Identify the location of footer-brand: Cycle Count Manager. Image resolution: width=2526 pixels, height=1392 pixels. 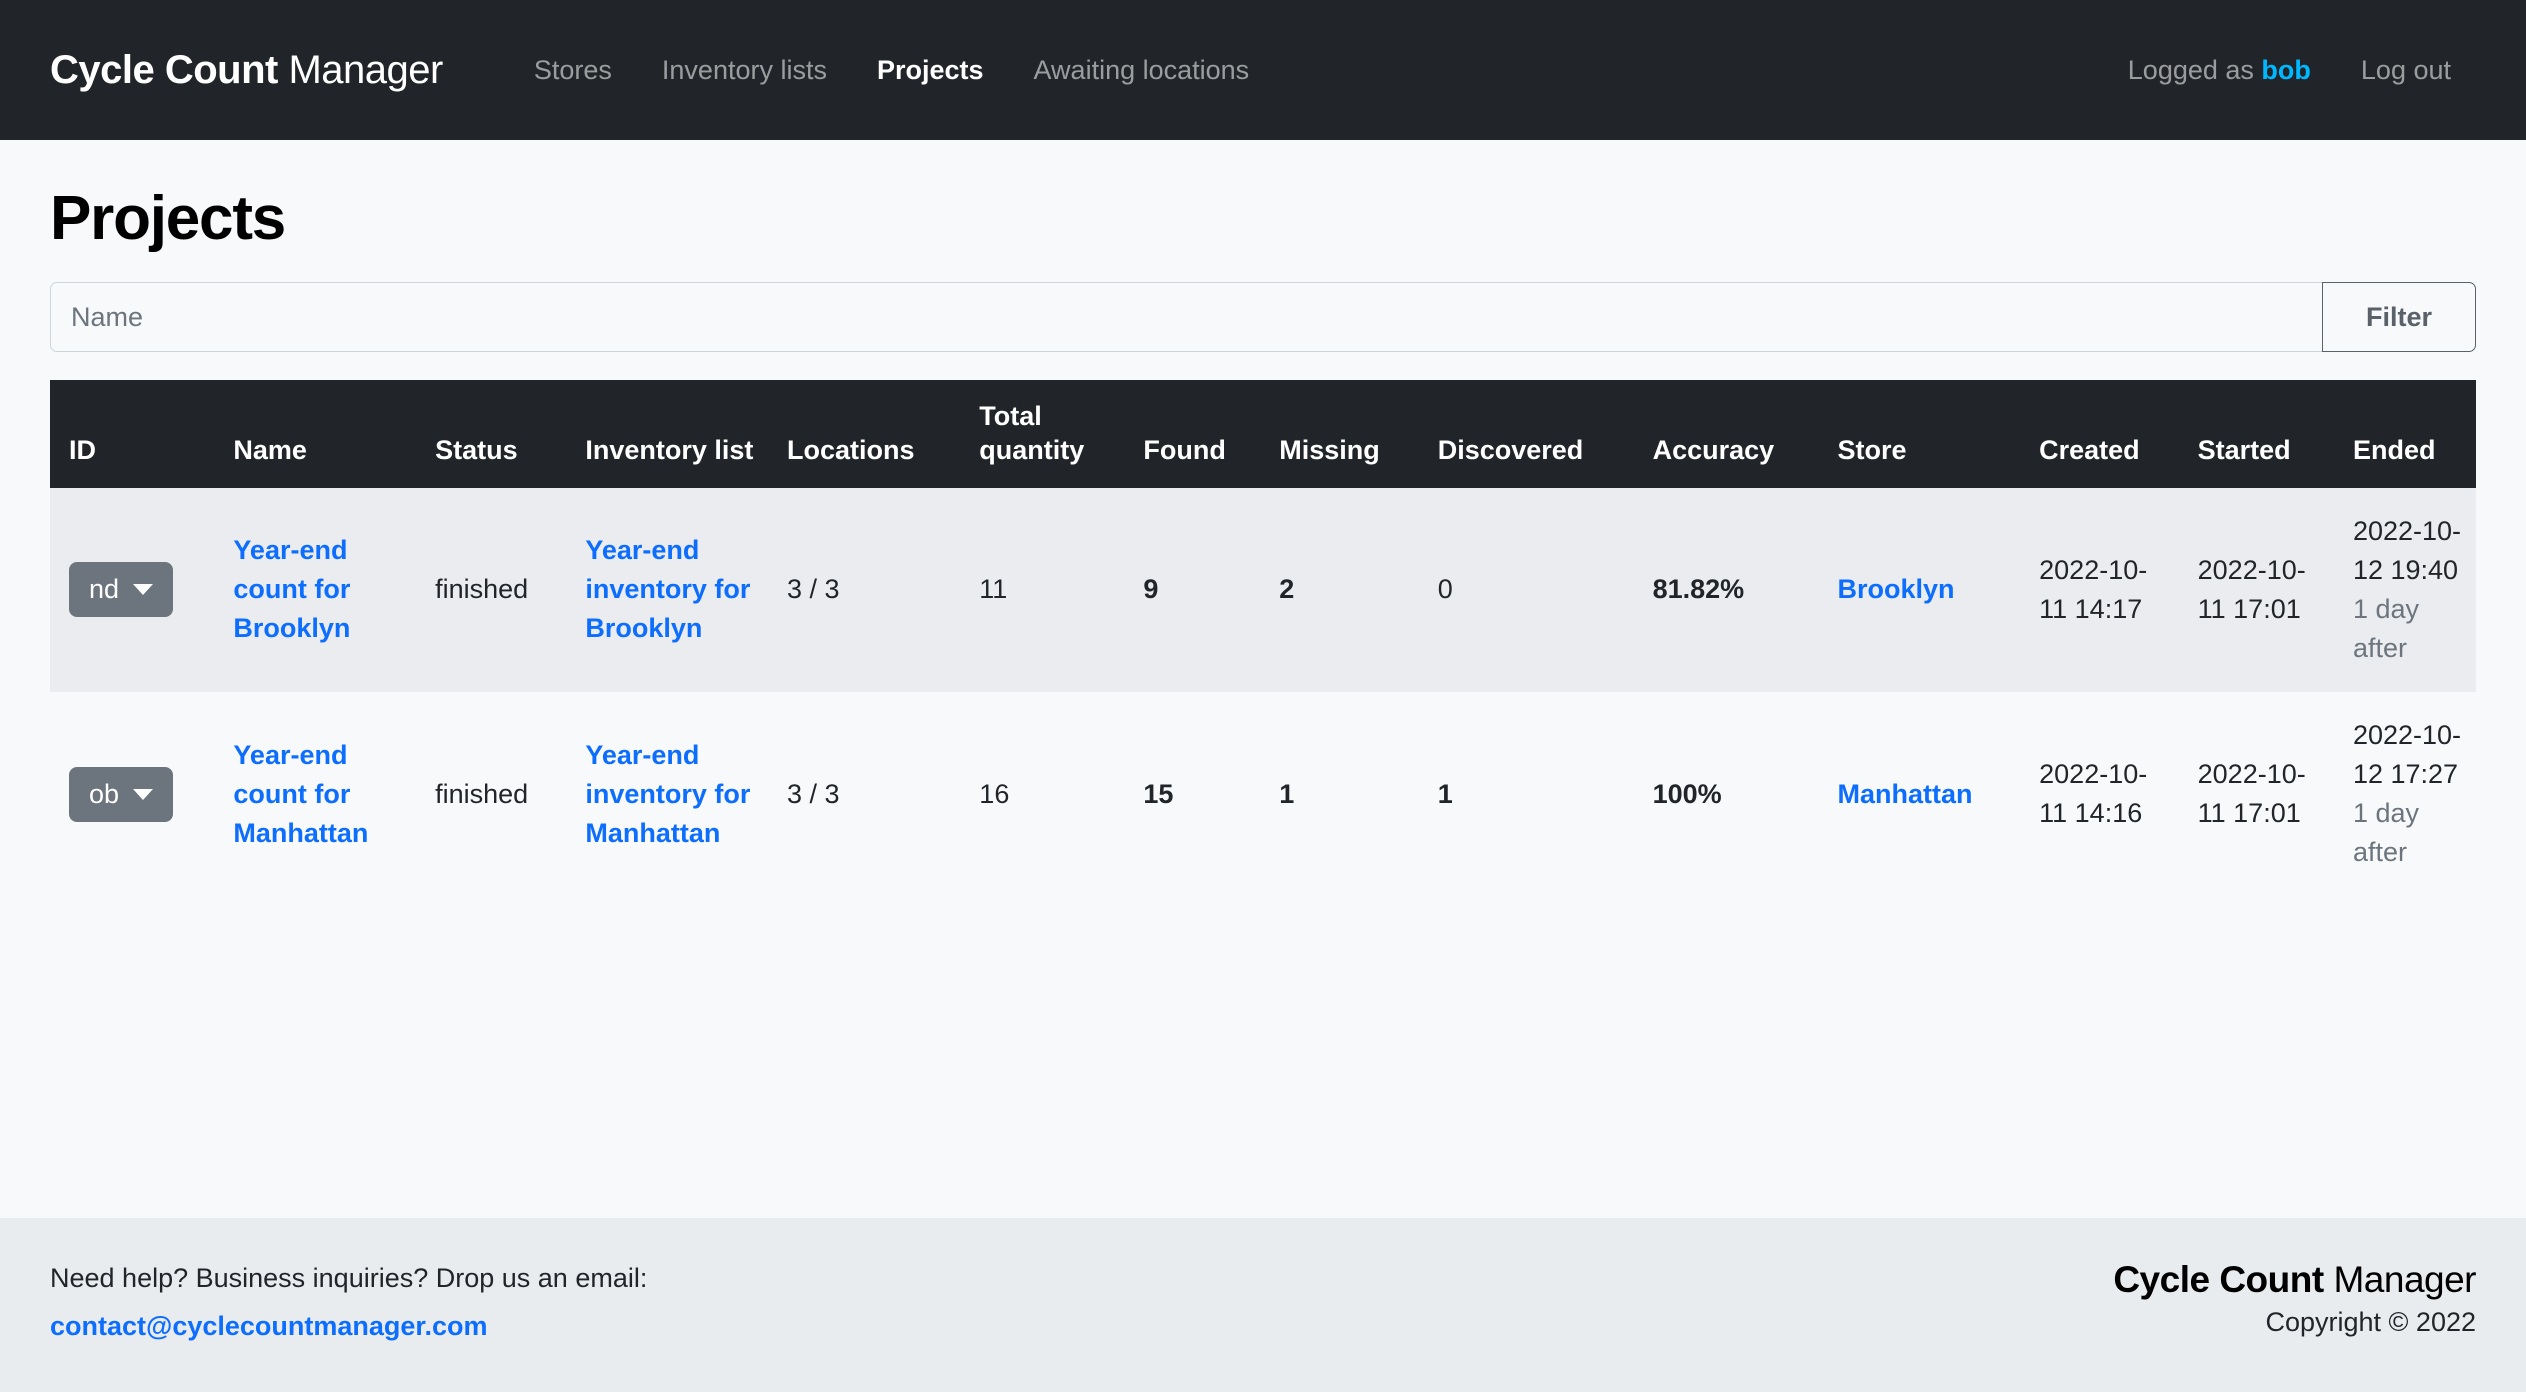
(2294, 1280).